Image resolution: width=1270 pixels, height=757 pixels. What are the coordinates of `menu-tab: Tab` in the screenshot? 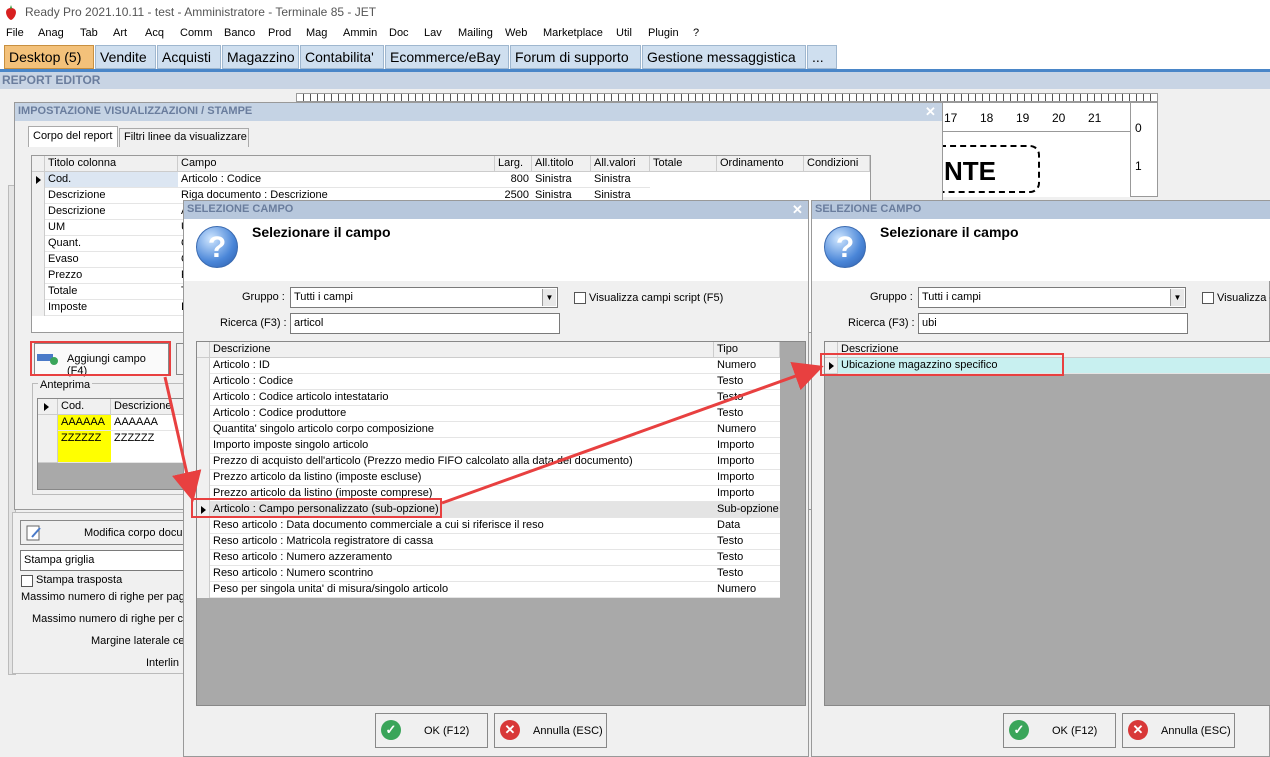 It's located at (89, 33).